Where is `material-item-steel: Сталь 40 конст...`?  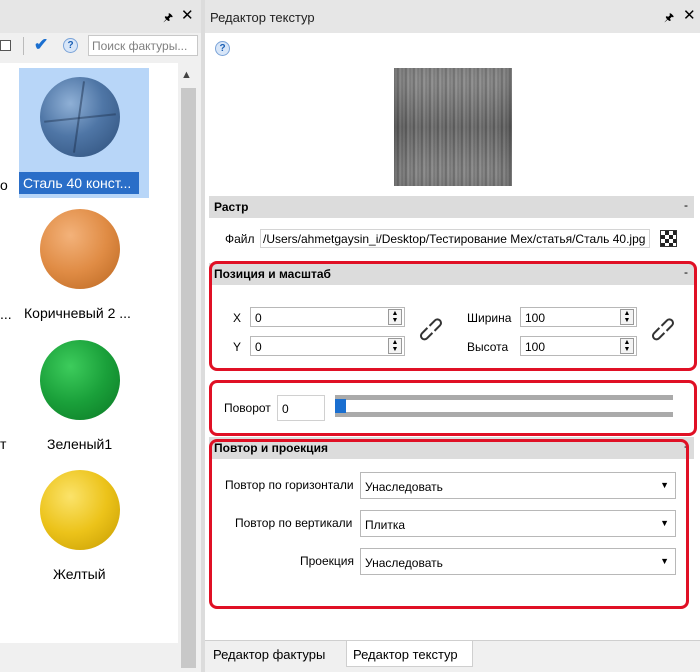 material-item-steel: Сталь 40 конст... is located at coordinates (84, 133).